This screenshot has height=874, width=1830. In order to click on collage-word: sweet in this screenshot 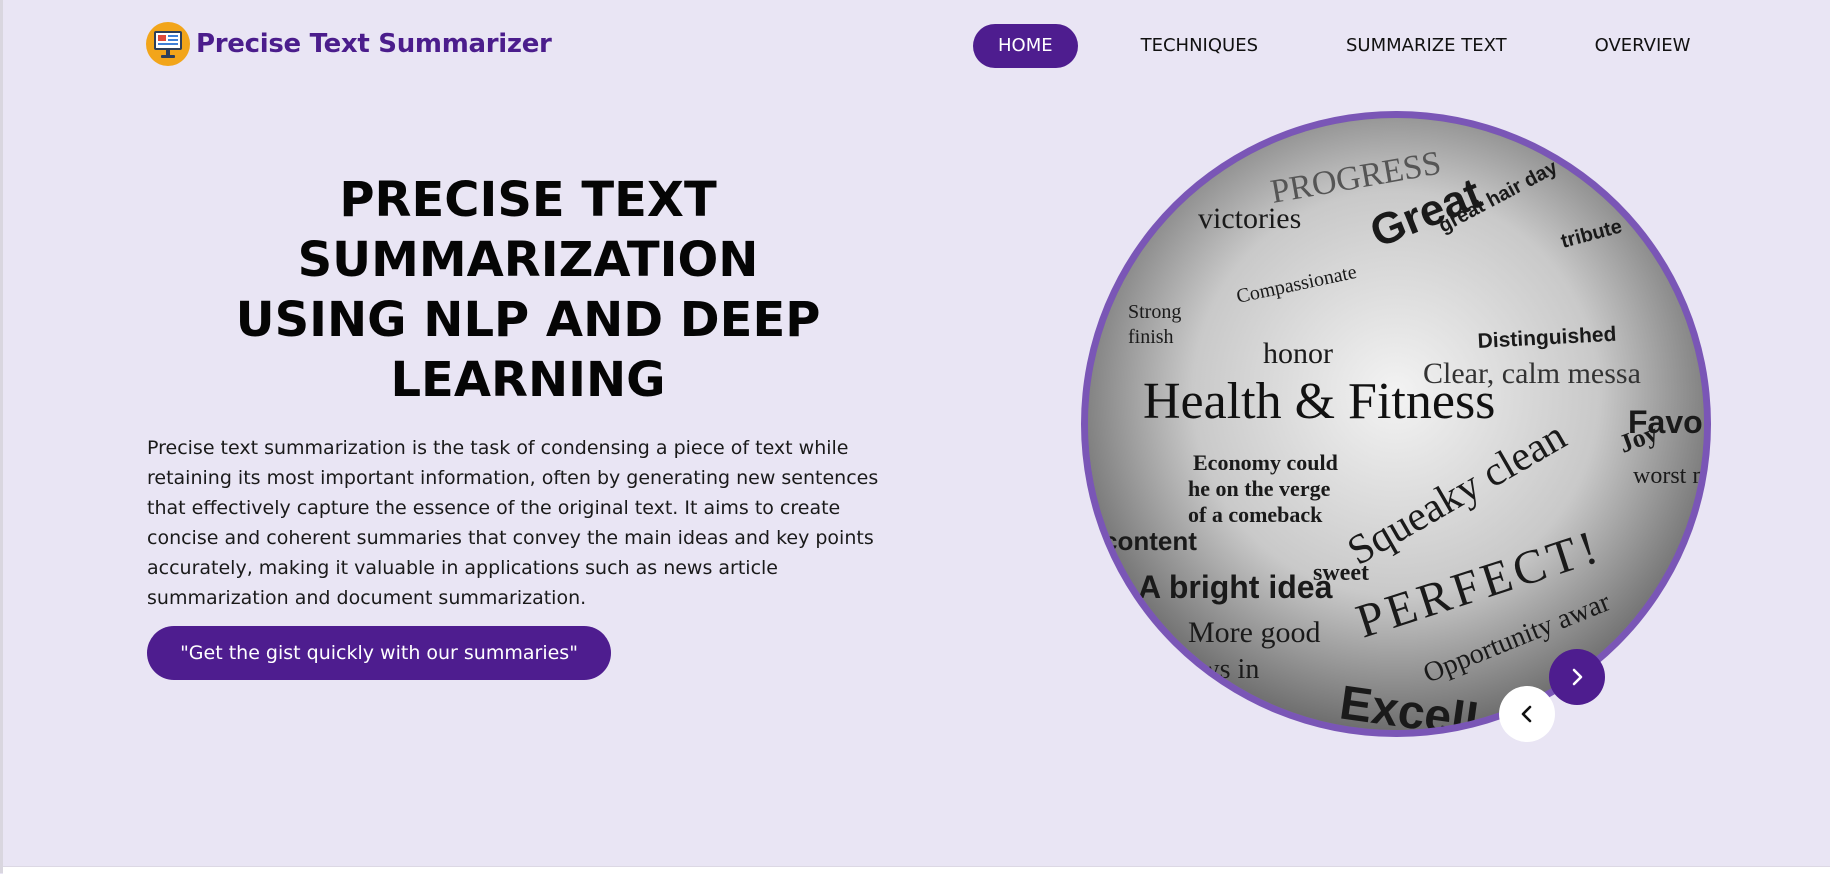, I will do `click(1341, 573)`.